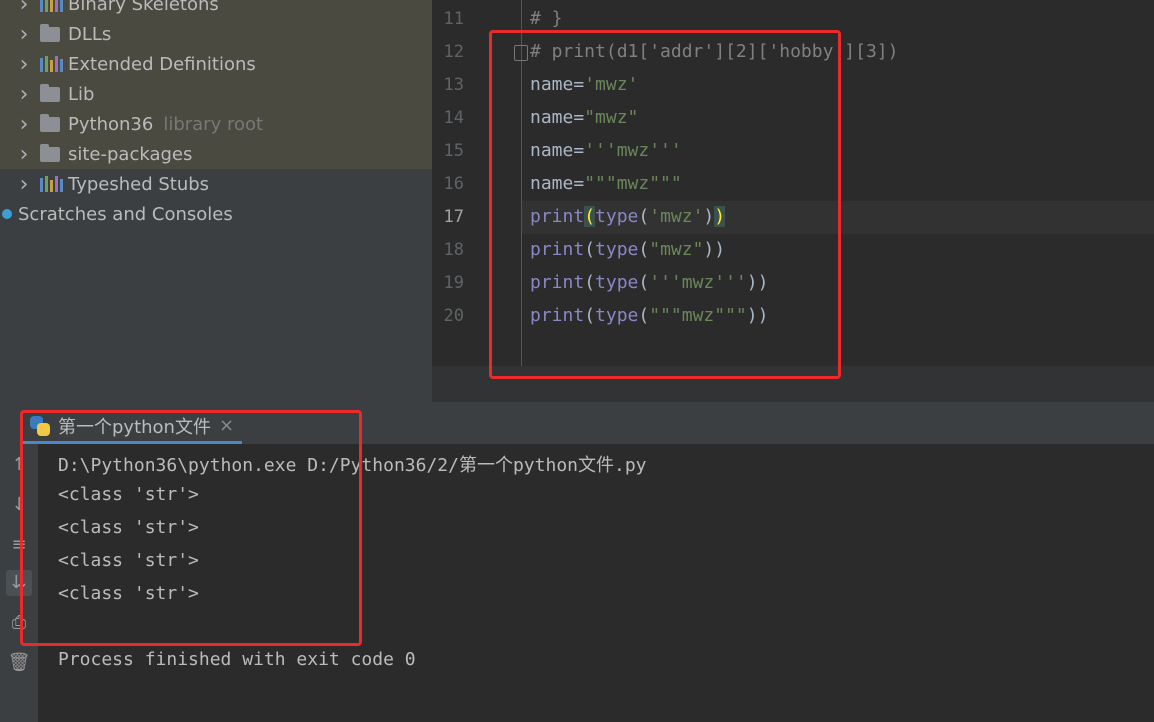  Describe the element at coordinates (7, 214) in the screenshot. I see `clock-icon` at that location.